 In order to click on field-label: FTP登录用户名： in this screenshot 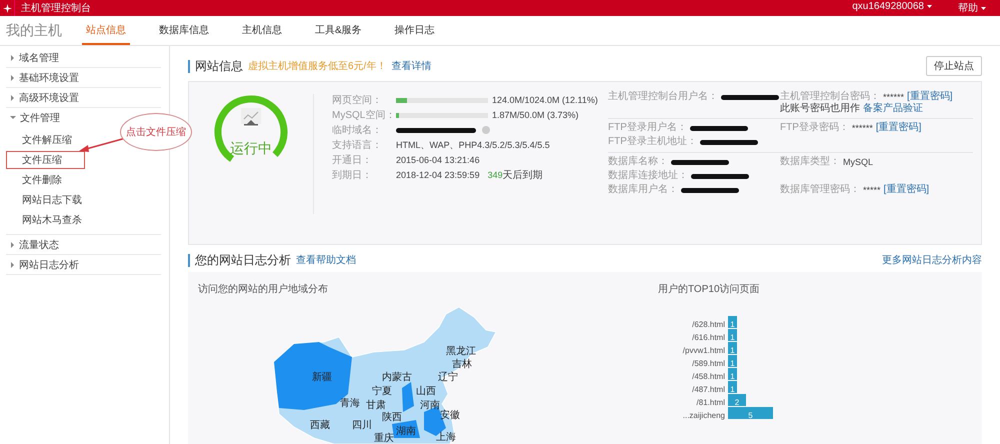, I will do `click(647, 128)`.